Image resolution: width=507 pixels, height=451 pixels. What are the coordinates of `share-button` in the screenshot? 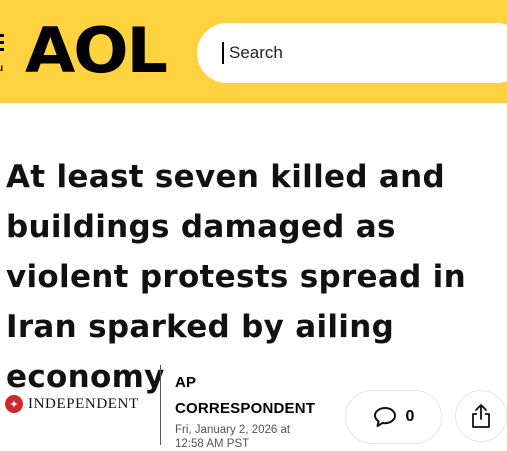 It's located at (481, 416).